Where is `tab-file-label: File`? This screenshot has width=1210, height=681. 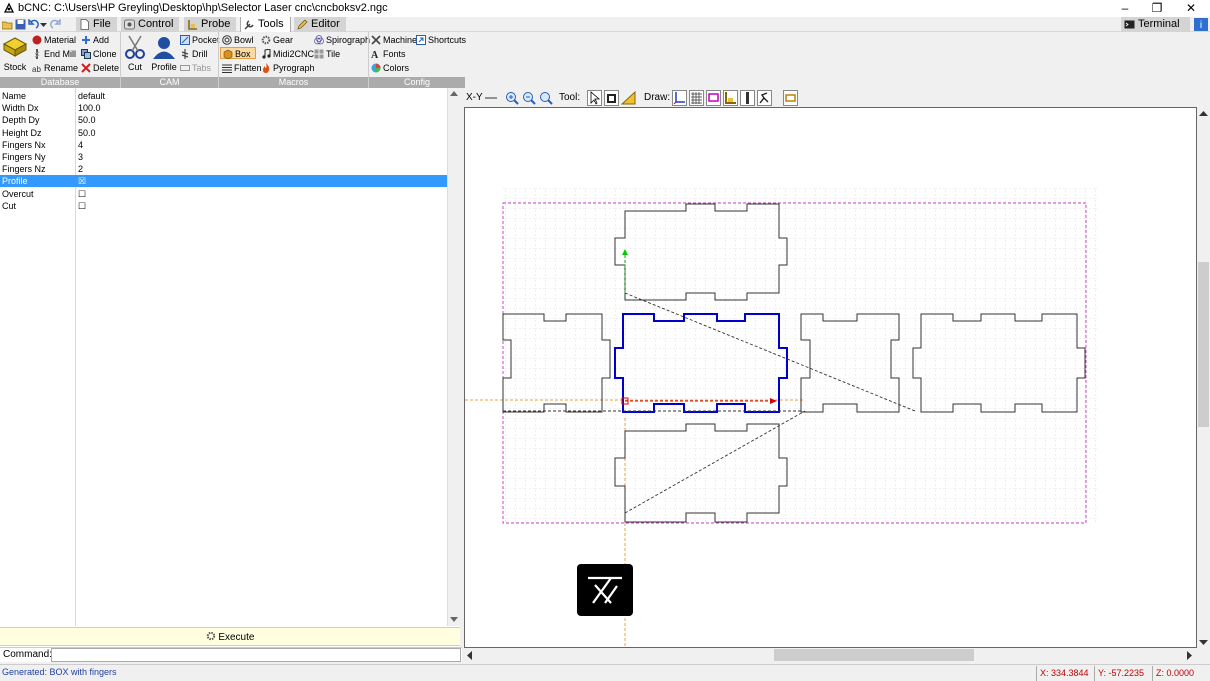
tab-file-label: File is located at coordinates (102, 24).